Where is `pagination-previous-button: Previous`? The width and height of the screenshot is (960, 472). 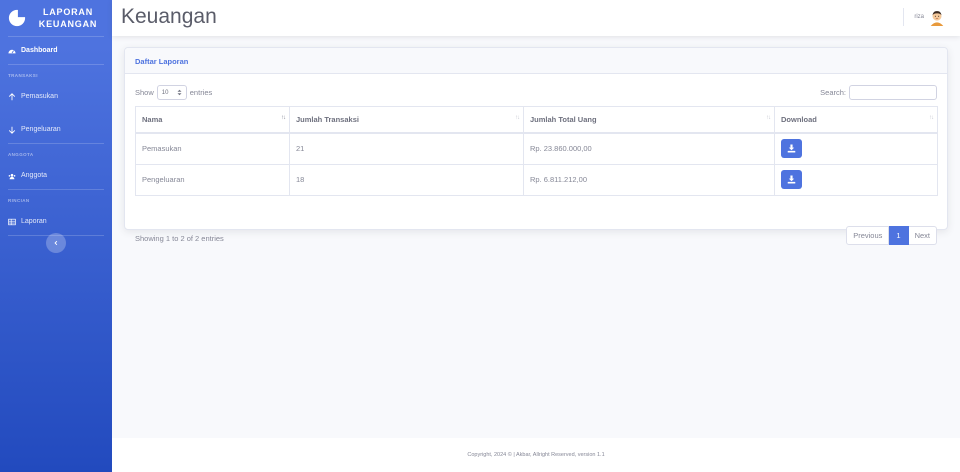 pagination-previous-button: Previous is located at coordinates (868, 235).